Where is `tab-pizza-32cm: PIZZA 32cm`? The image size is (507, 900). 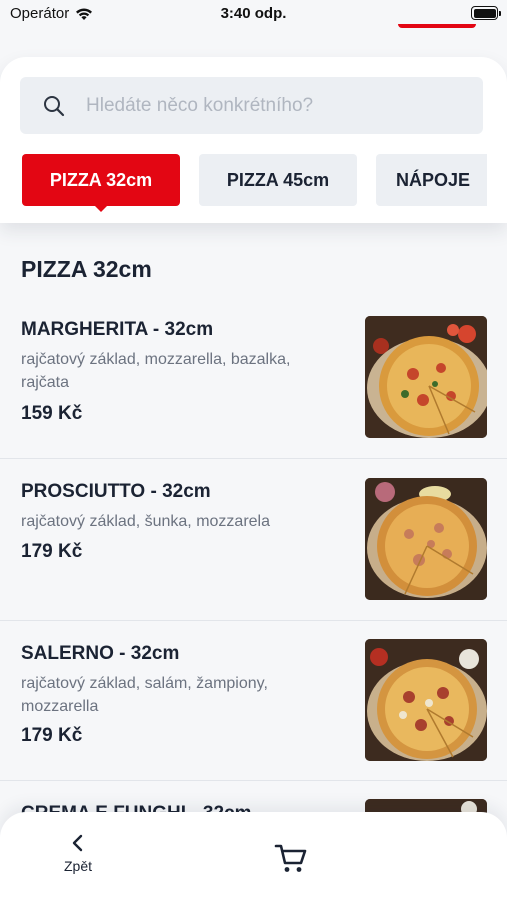 tab-pizza-32cm: PIZZA 32cm is located at coordinates (101, 183).